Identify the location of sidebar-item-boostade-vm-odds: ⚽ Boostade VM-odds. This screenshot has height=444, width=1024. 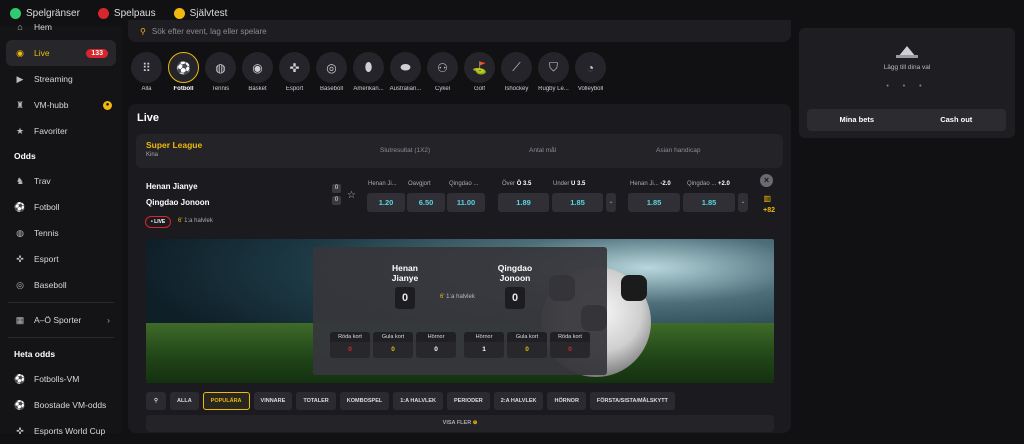
(61, 405).